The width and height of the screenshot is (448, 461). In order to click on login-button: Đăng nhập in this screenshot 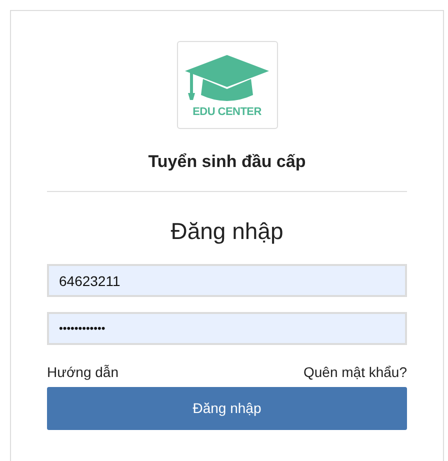, I will do `click(227, 408)`.